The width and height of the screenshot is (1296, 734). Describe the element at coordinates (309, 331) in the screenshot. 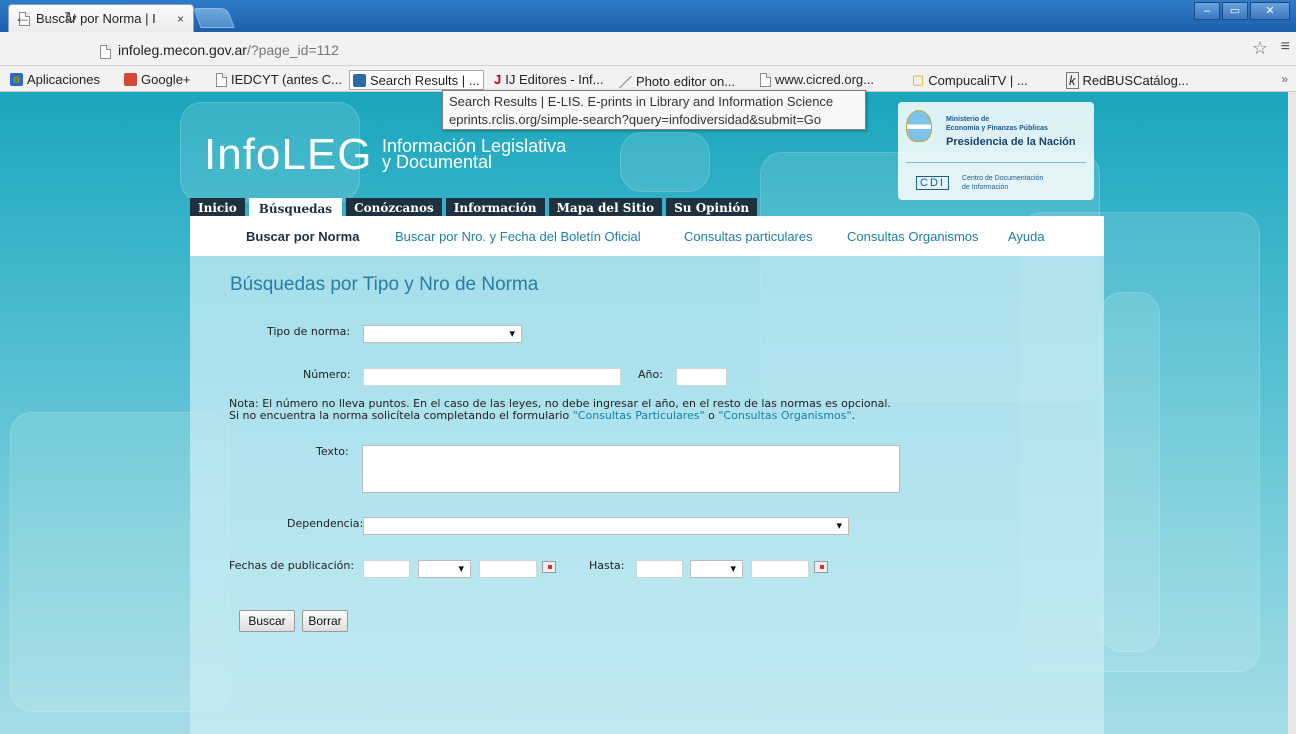

I see `tipo-label: Tipo de norma:` at that location.